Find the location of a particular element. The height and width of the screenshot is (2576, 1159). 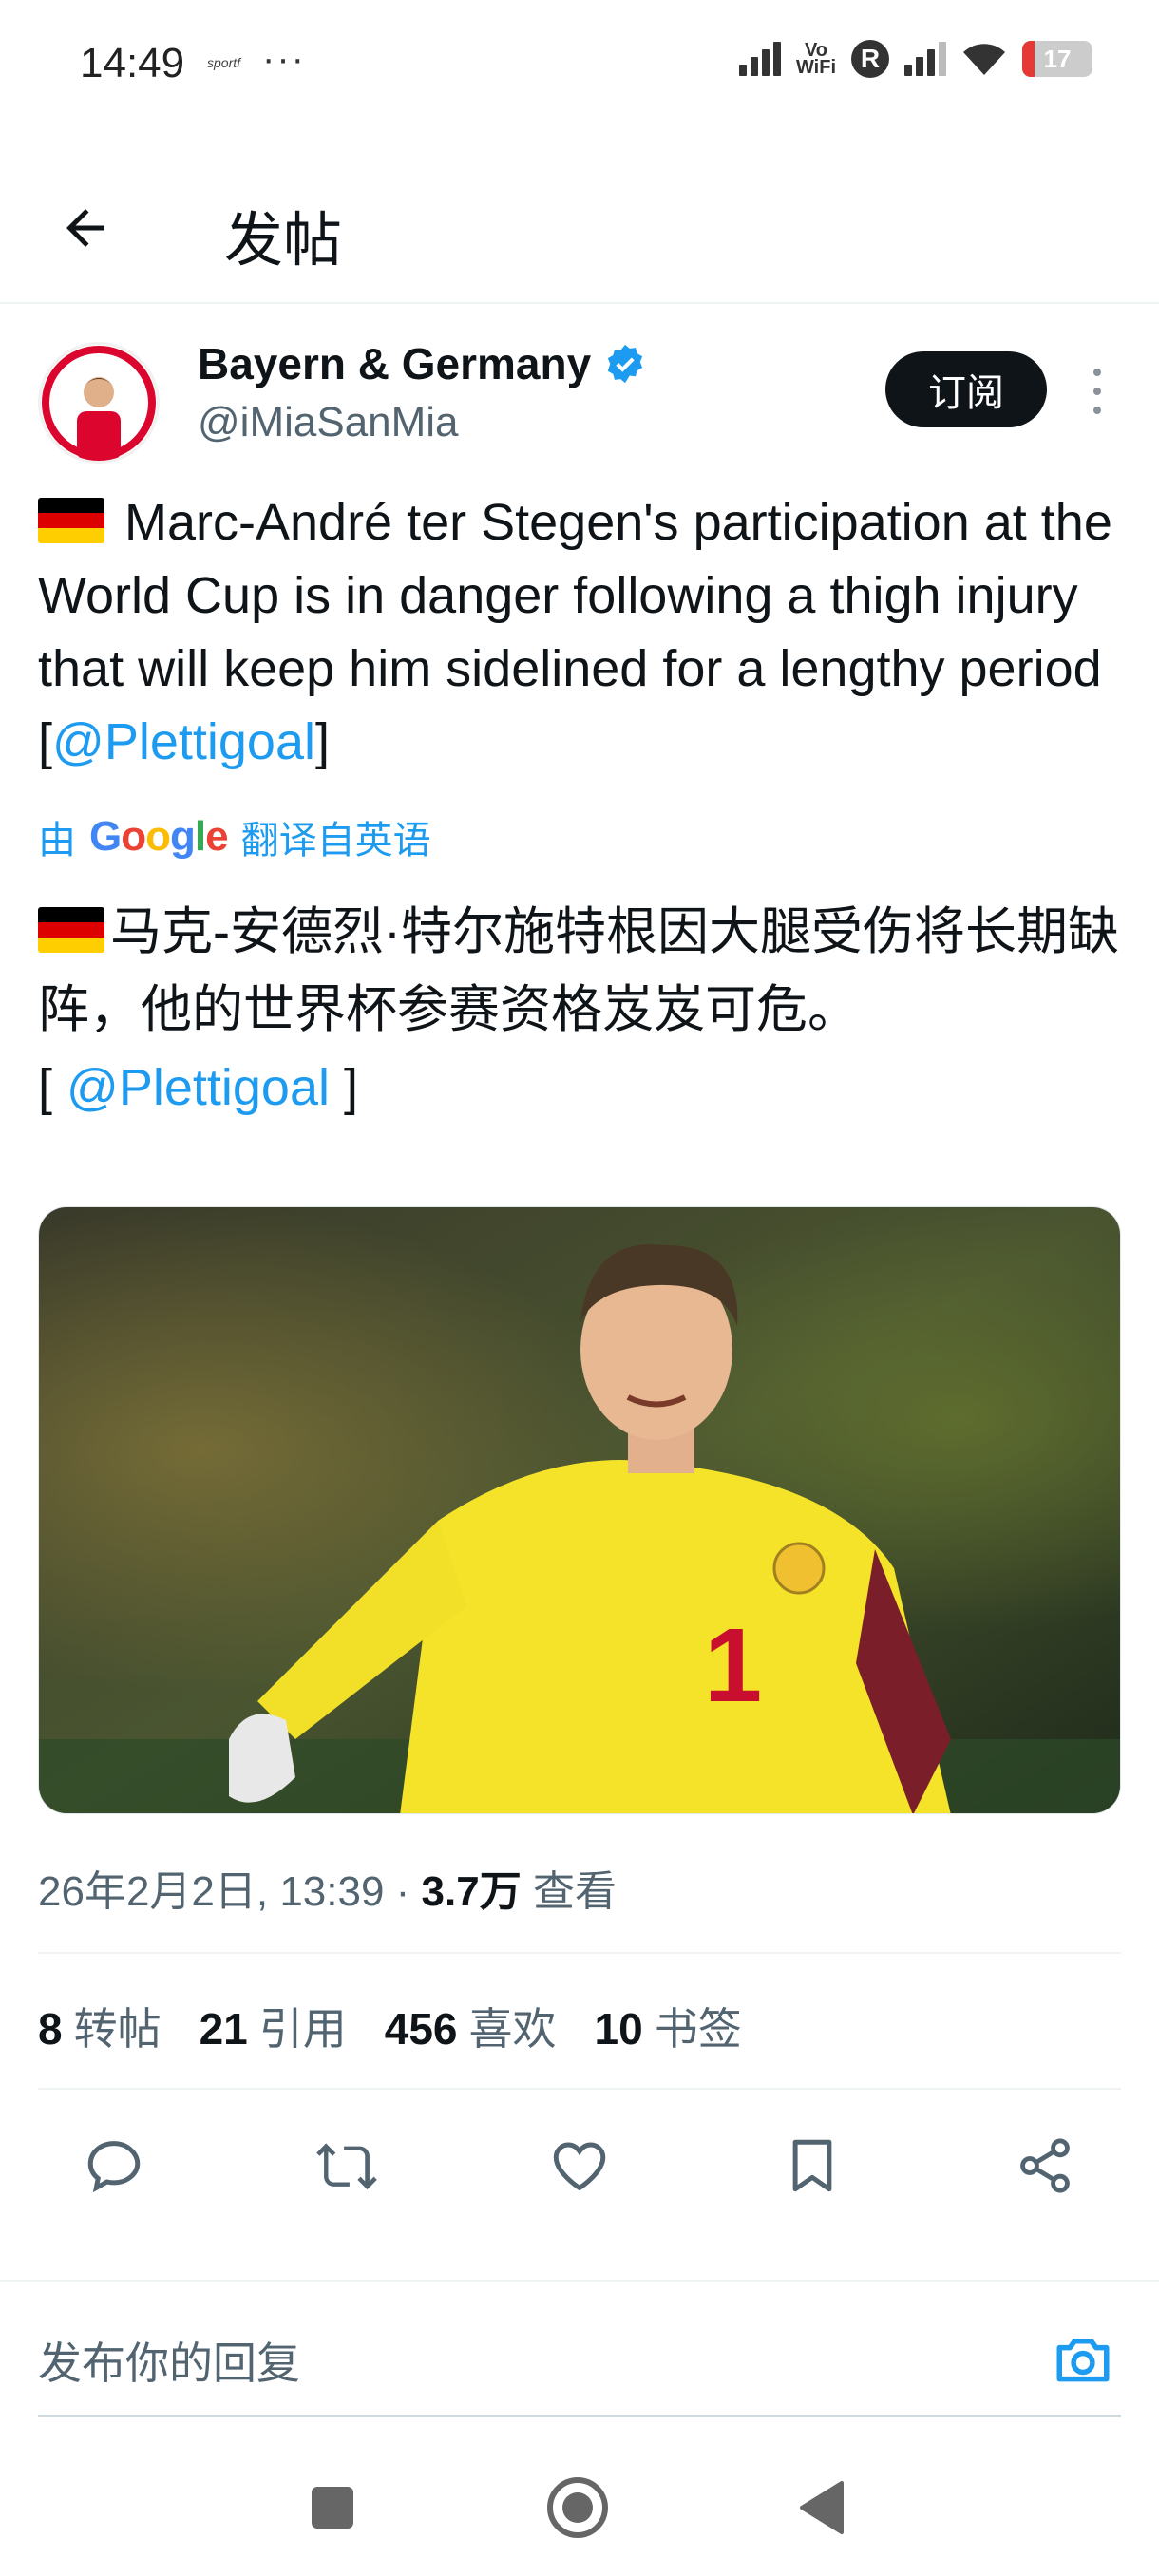

google-logo: Google is located at coordinates (159, 836).